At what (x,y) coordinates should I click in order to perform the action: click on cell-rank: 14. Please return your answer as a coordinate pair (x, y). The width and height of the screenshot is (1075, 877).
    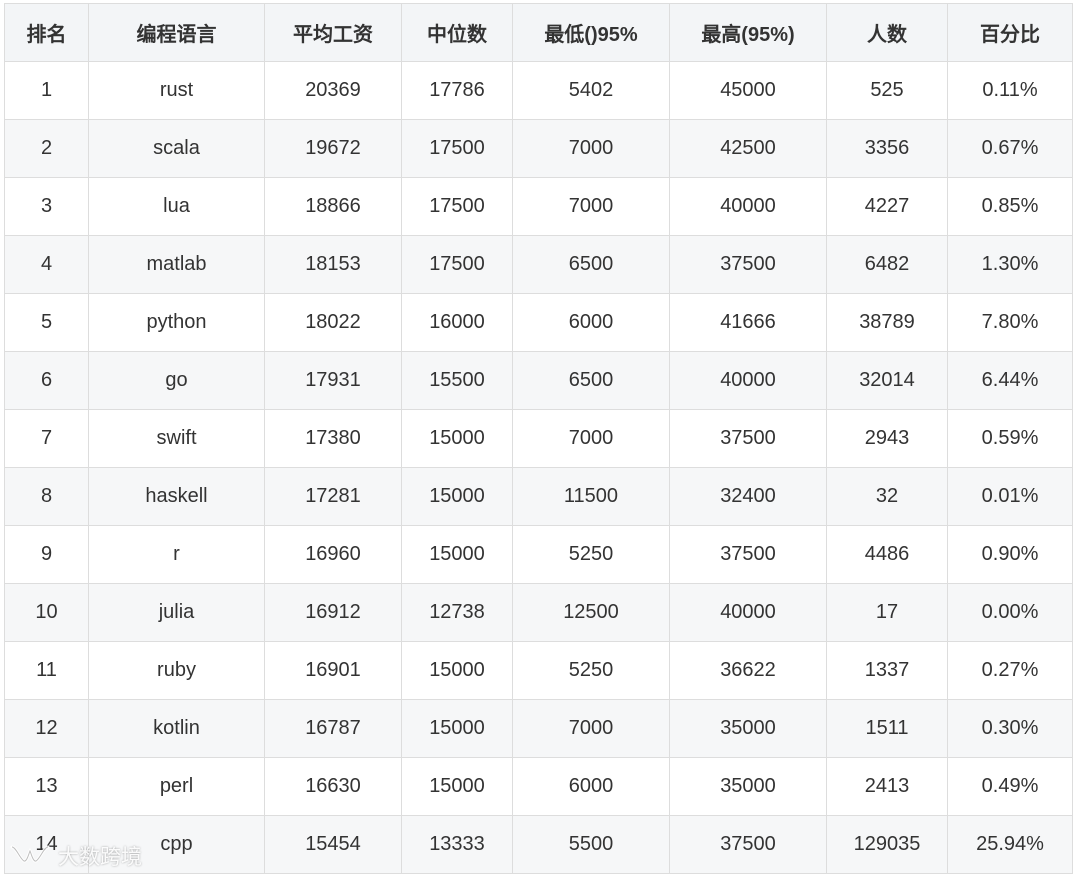
    Looking at the image, I should click on (46, 844).